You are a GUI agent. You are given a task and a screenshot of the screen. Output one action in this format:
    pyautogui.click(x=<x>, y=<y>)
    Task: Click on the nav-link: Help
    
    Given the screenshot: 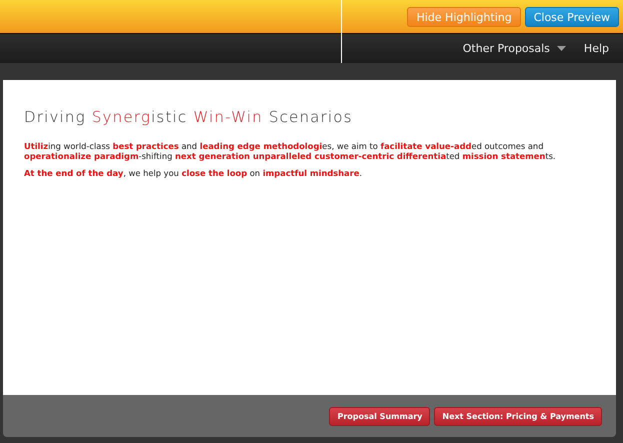 What is the action you would take?
    pyautogui.click(x=596, y=48)
    